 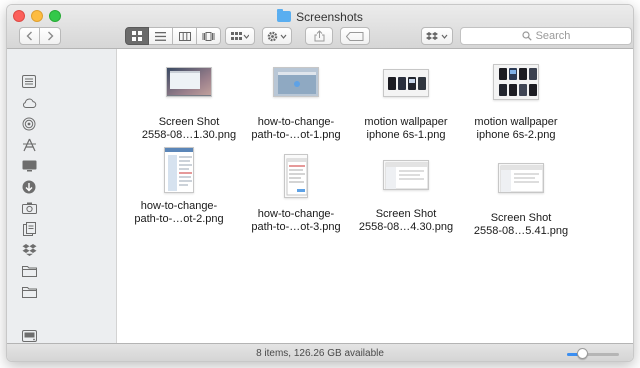 I want to click on window-title: Screenshots, so click(x=320, y=17).